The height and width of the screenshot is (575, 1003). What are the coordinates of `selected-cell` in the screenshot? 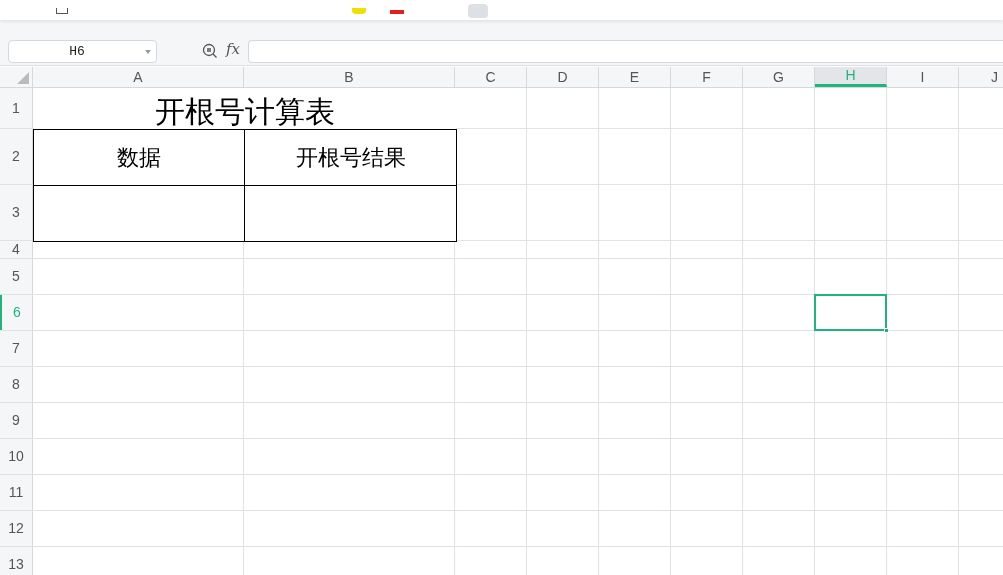 It's located at (850, 312).